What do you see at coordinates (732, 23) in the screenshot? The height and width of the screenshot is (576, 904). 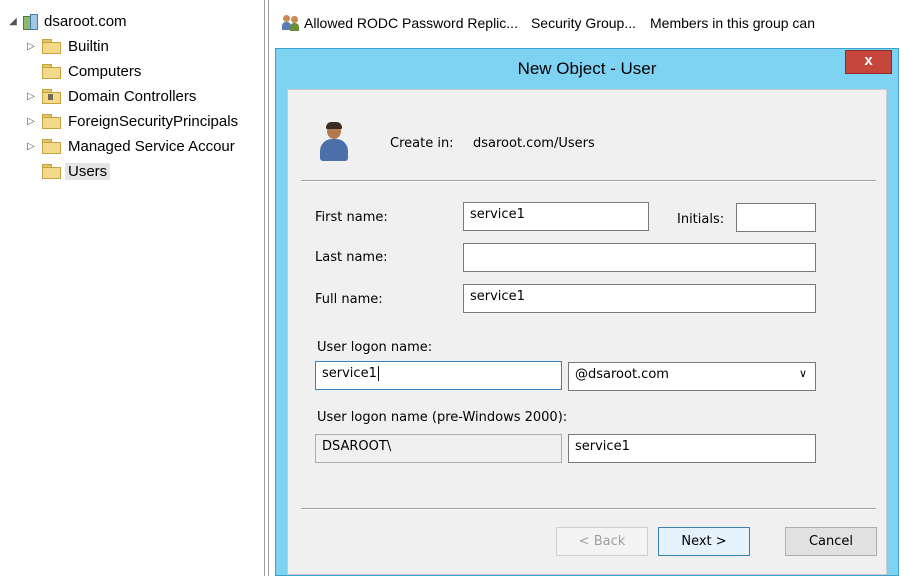 I see `list-item-description: Members in this group can` at bounding box center [732, 23].